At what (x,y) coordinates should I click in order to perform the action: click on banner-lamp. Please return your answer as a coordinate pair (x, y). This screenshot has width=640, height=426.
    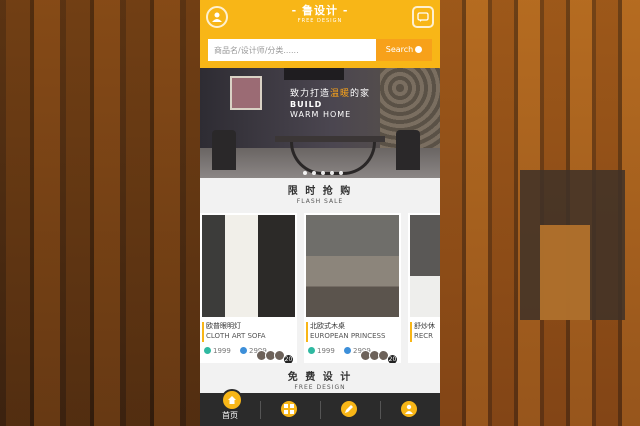
    Looking at the image, I should click on (314, 74).